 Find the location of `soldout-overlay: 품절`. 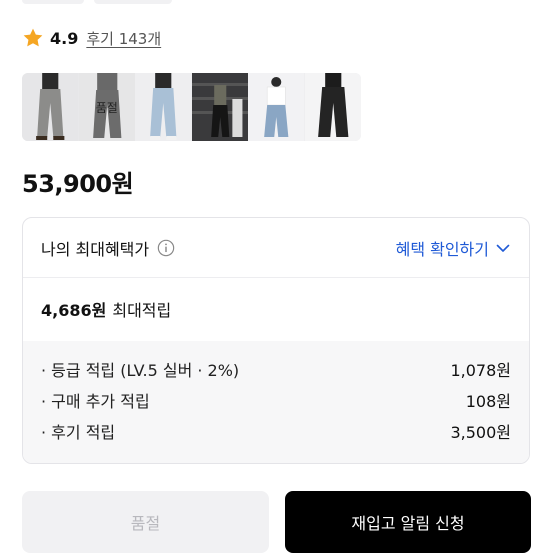

soldout-overlay: 품절 is located at coordinates (106, 107).